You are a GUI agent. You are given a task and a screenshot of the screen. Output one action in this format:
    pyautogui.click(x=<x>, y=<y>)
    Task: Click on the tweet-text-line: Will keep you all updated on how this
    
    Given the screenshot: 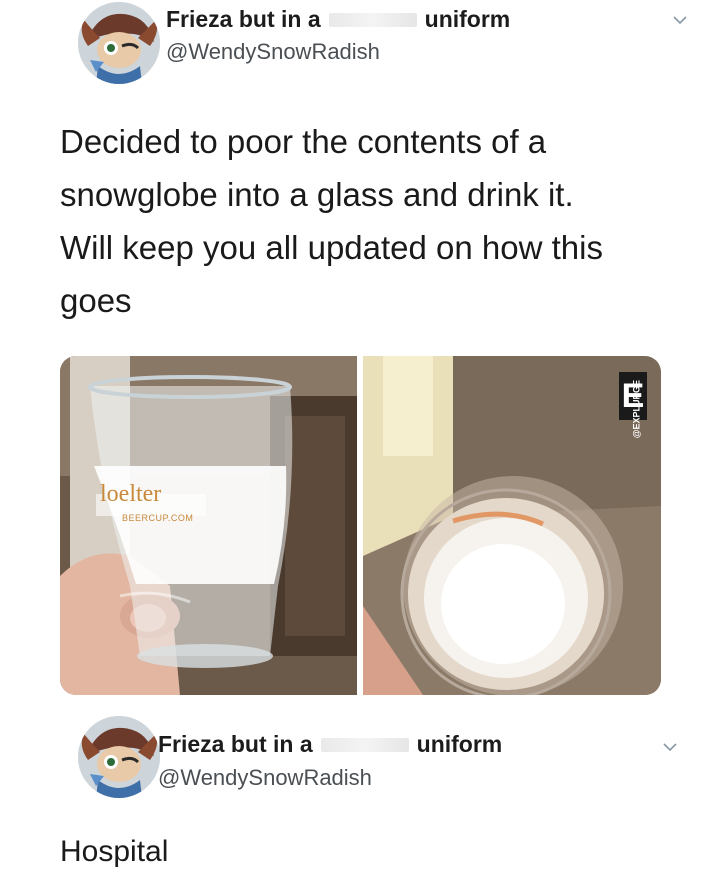 What is the action you would take?
    pyautogui.click(x=331, y=247)
    